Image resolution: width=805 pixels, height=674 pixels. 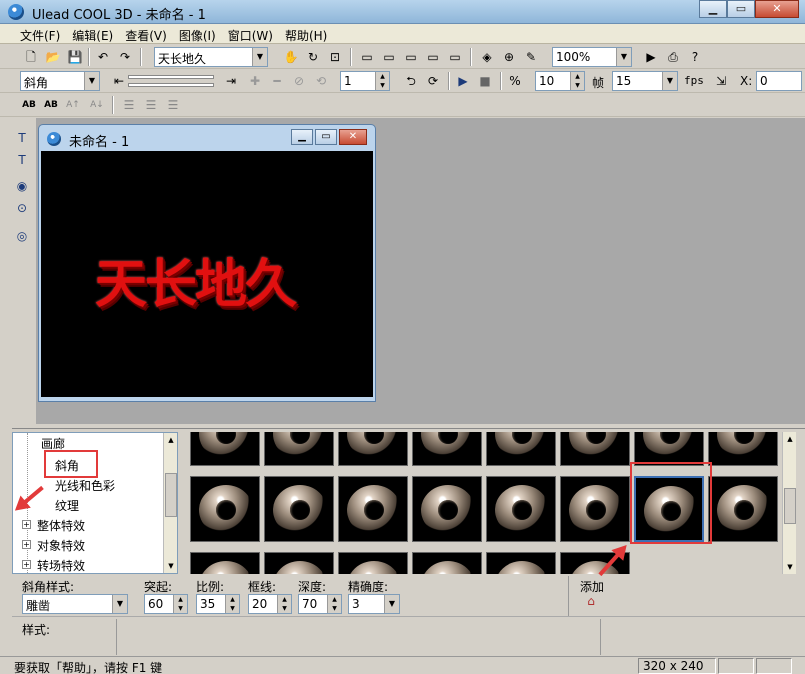 What do you see at coordinates (291, 57) in the screenshot?
I see `hand-icon: ✋` at bounding box center [291, 57].